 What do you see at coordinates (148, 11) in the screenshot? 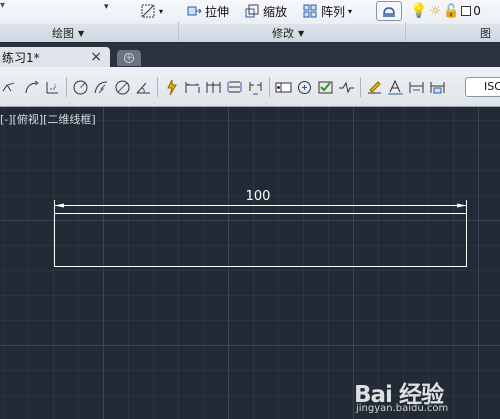
I see `hatch-icon` at bounding box center [148, 11].